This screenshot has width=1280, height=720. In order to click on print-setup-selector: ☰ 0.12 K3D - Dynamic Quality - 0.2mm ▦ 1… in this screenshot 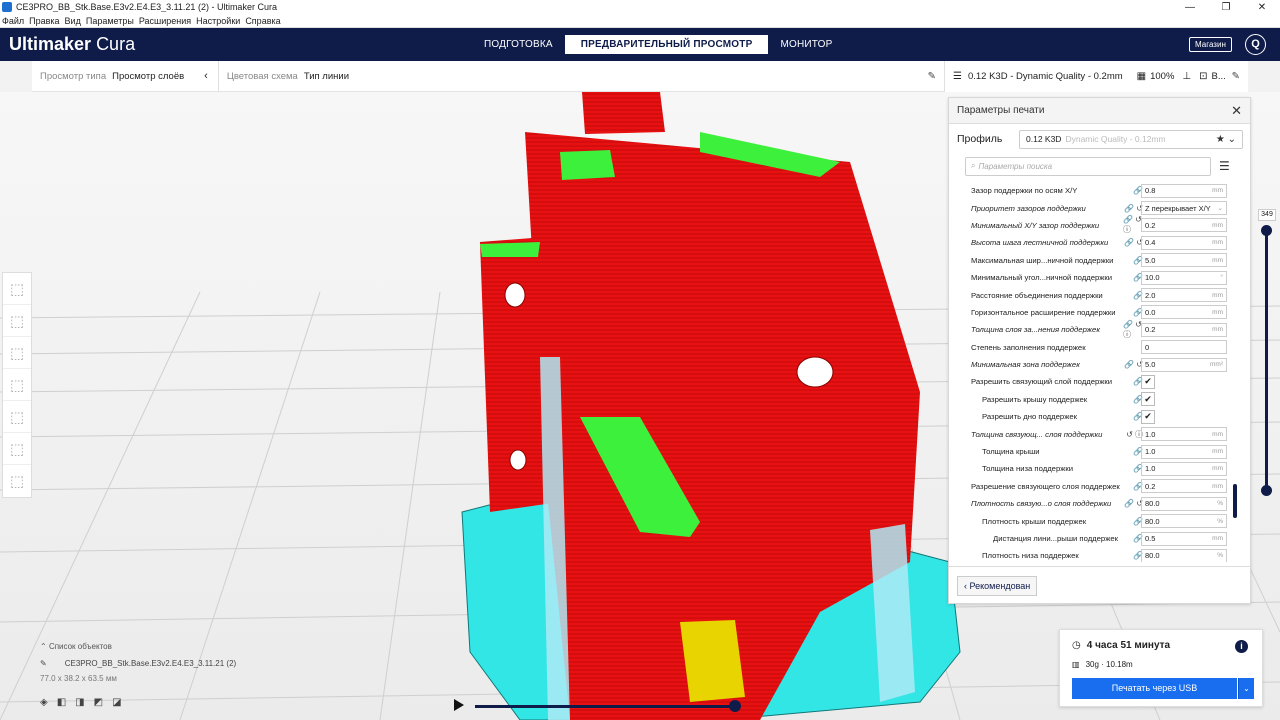, I will do `click(1096, 76)`.